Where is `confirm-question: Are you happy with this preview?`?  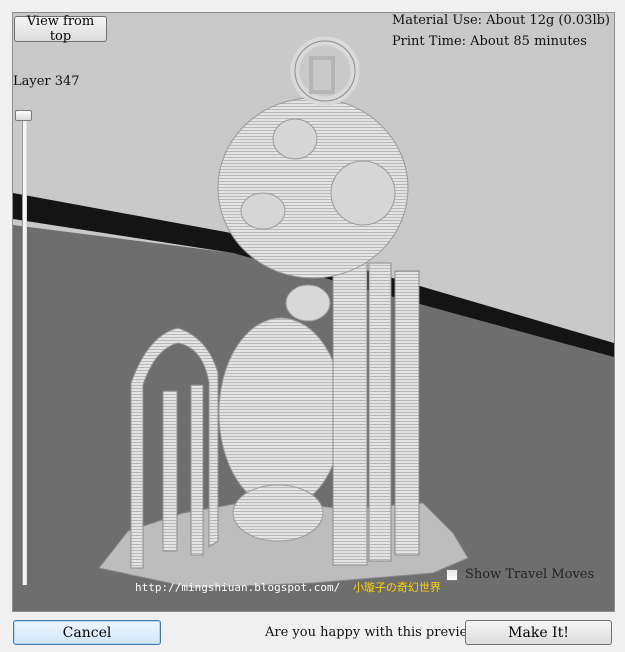 confirm-question: Are you happy with this preview? is located at coordinates (375, 632).